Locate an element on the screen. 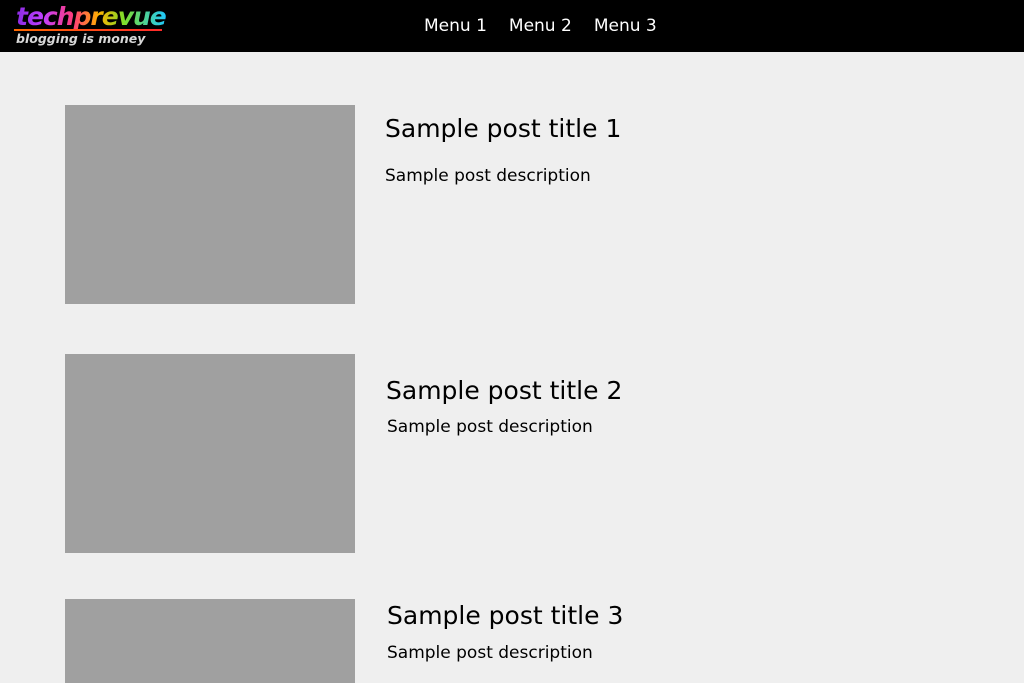  post-title: Sample post title 1 is located at coordinates (503, 129).